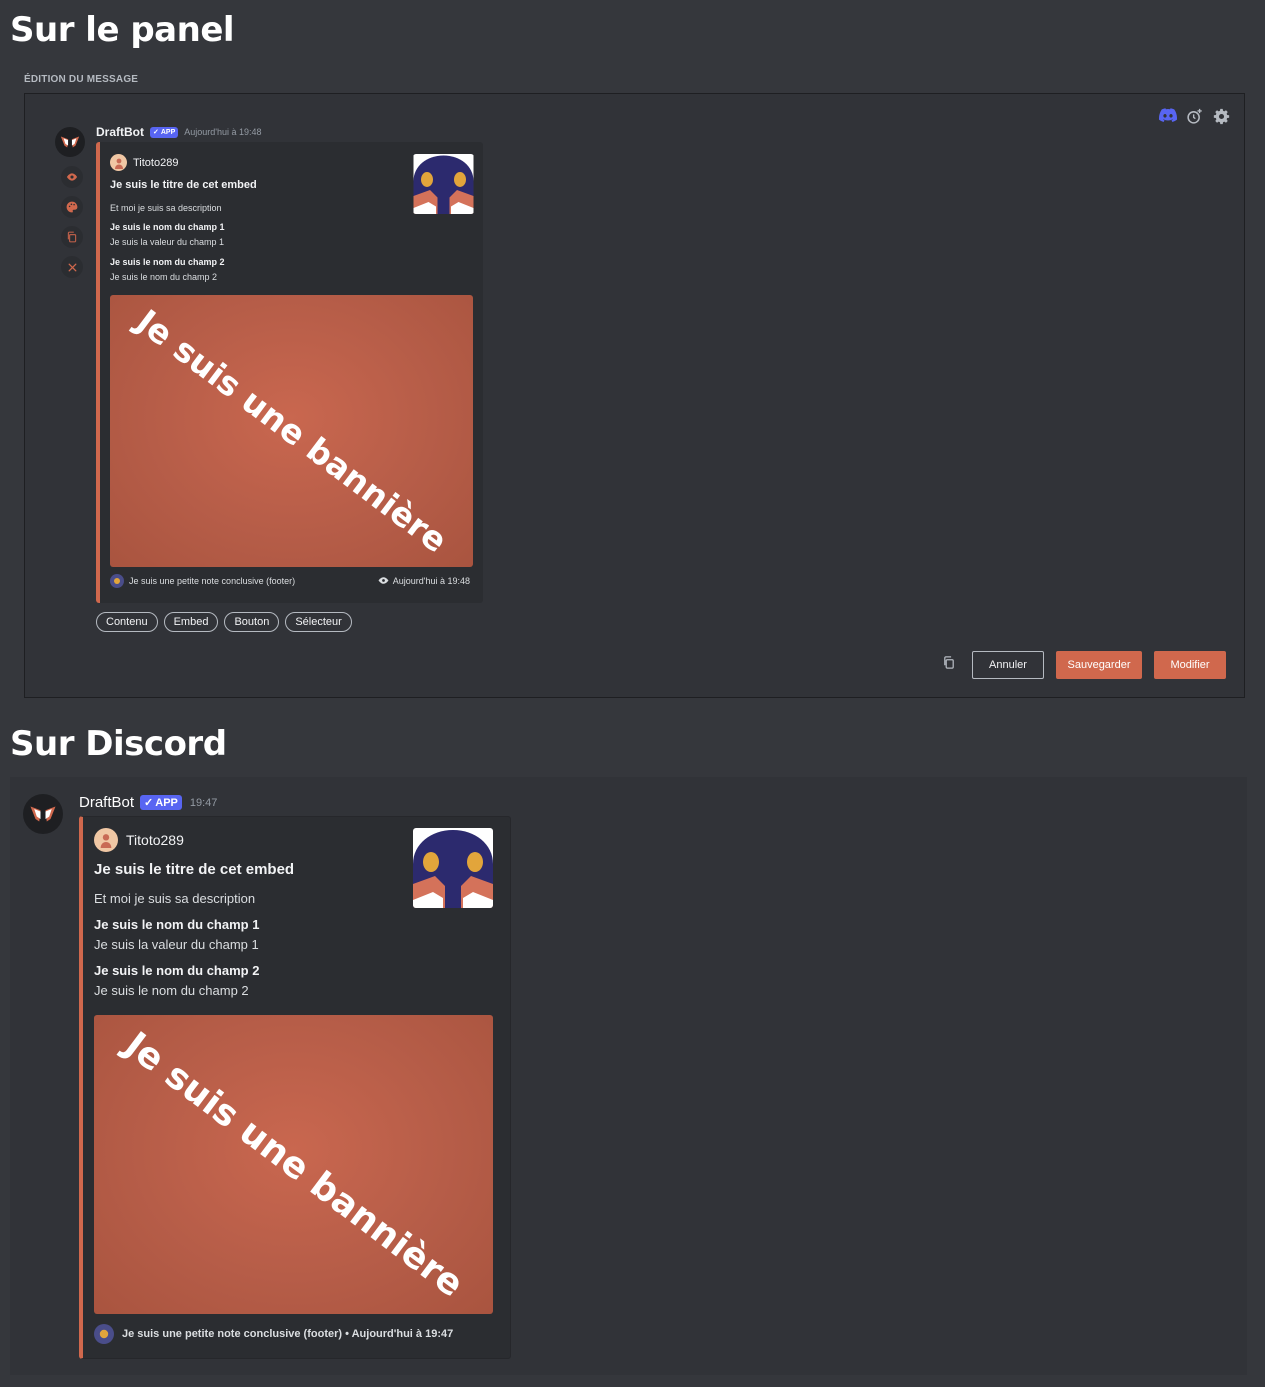 The image size is (1265, 1387). What do you see at coordinates (318, 622) in the screenshot?
I see `tab-selecteur: Sélecteur` at bounding box center [318, 622].